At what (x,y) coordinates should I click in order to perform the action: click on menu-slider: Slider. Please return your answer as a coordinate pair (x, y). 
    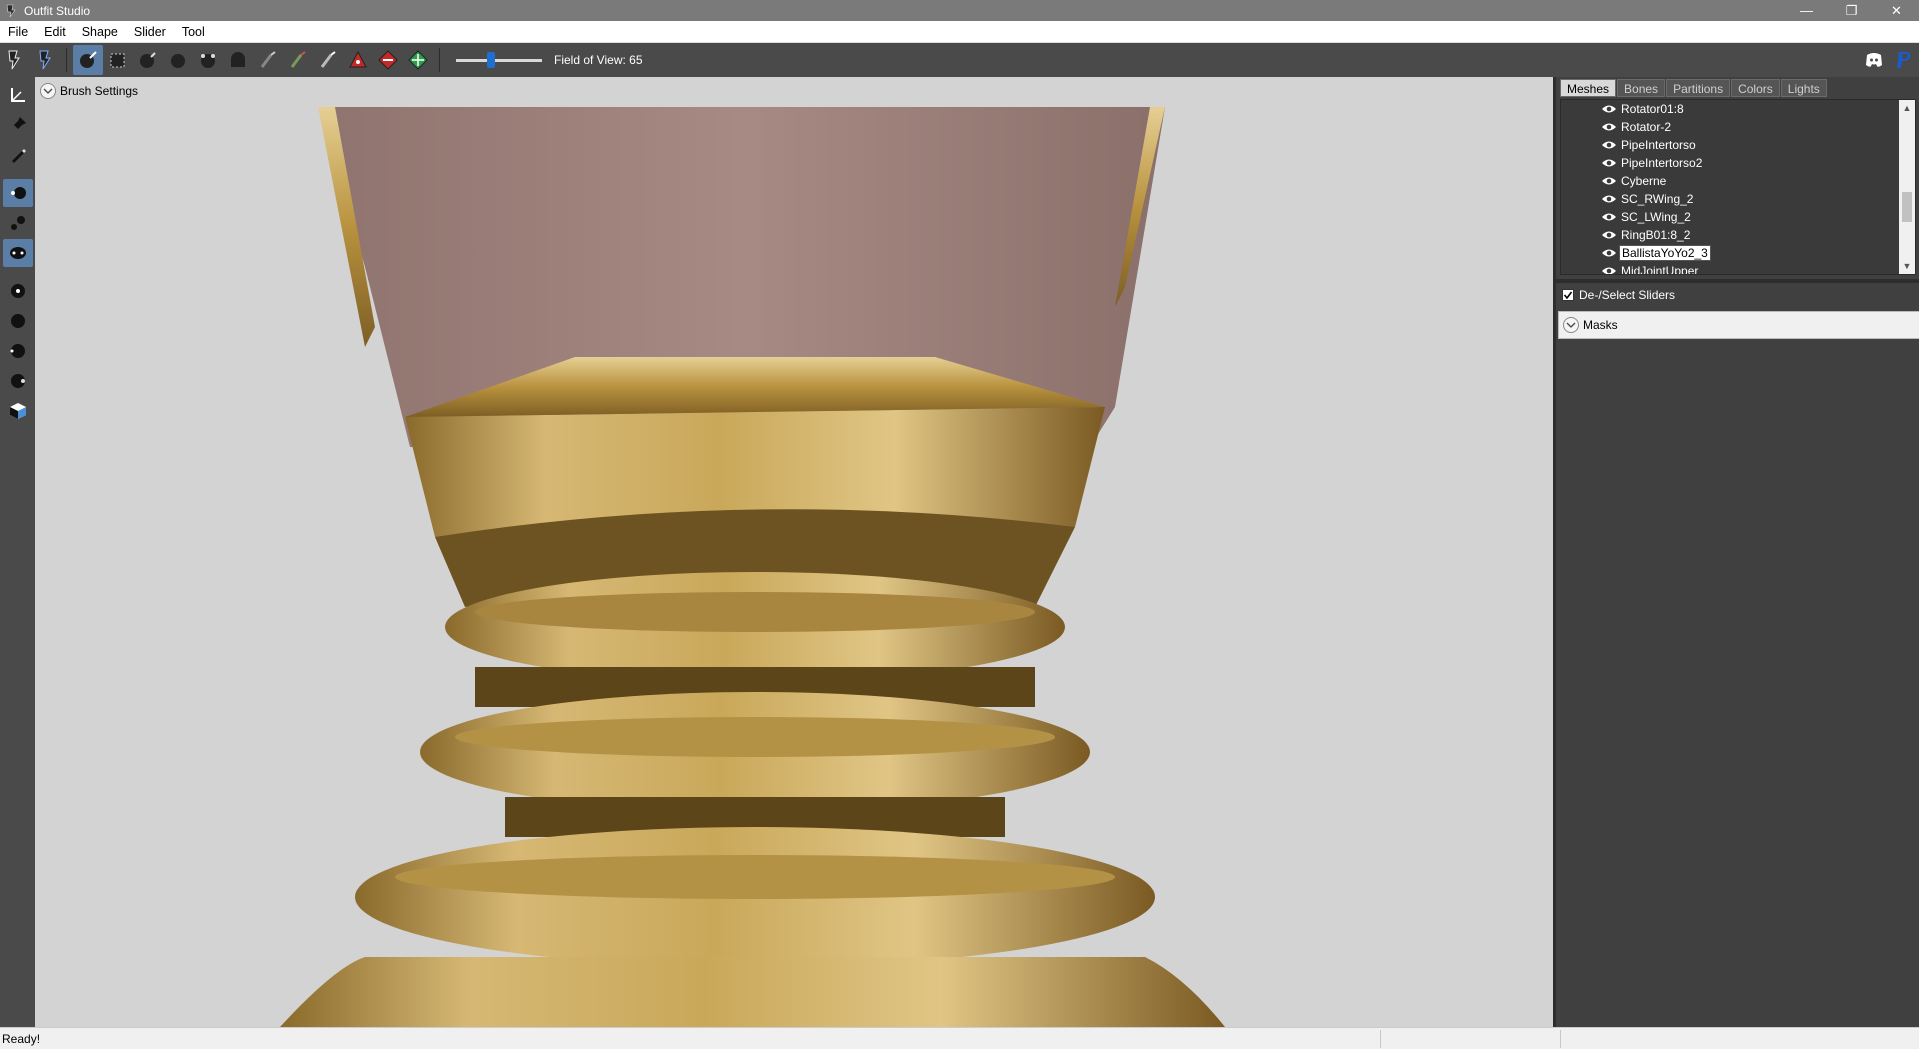
    Looking at the image, I should click on (150, 32).